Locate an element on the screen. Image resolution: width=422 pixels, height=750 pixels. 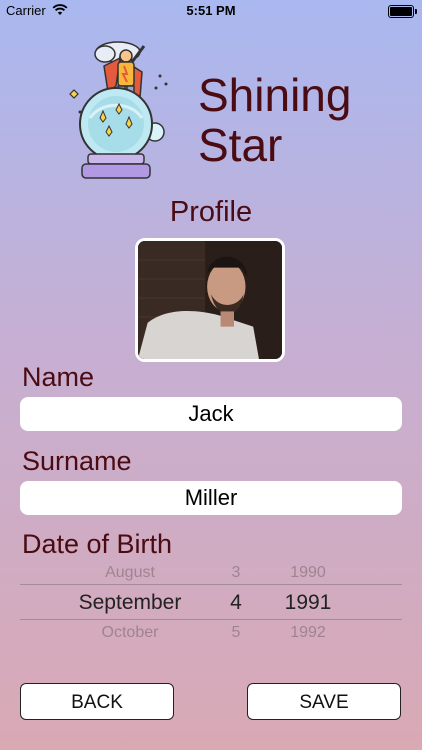
picker-divider-top is located at coordinates (211, 584).